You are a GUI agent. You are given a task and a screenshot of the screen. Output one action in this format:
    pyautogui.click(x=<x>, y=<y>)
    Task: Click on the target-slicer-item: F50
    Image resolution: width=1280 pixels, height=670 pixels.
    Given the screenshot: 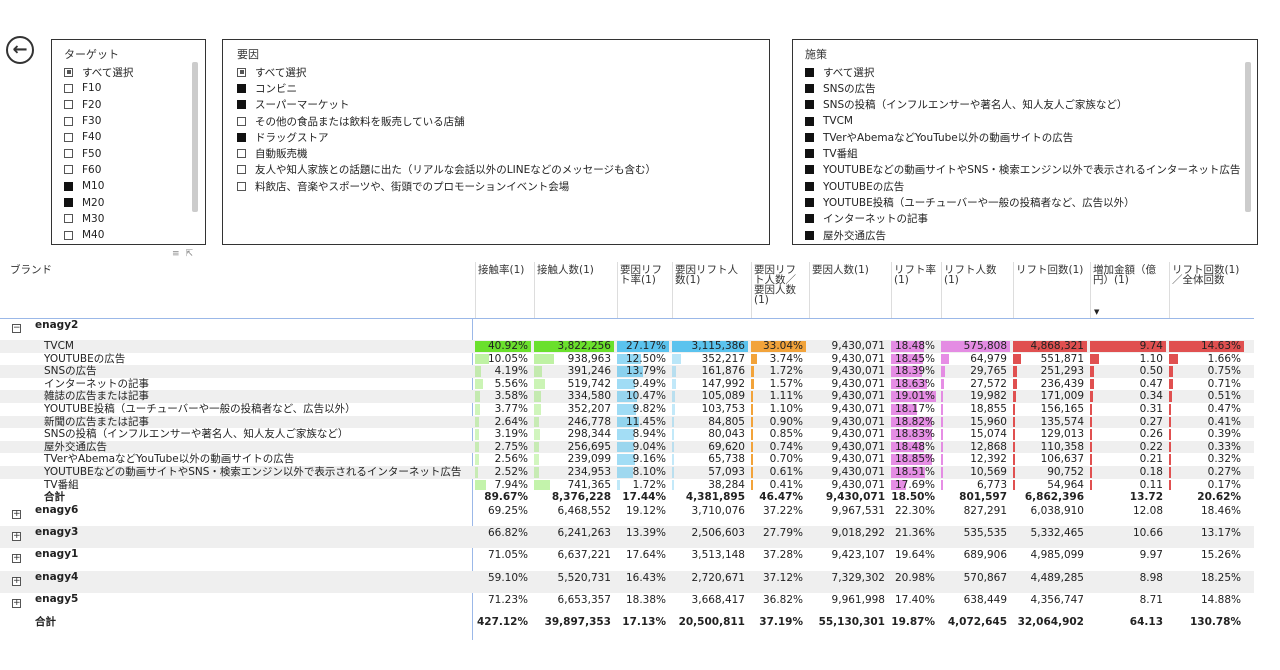 What is the action you would take?
    pyautogui.click(x=127, y=153)
    